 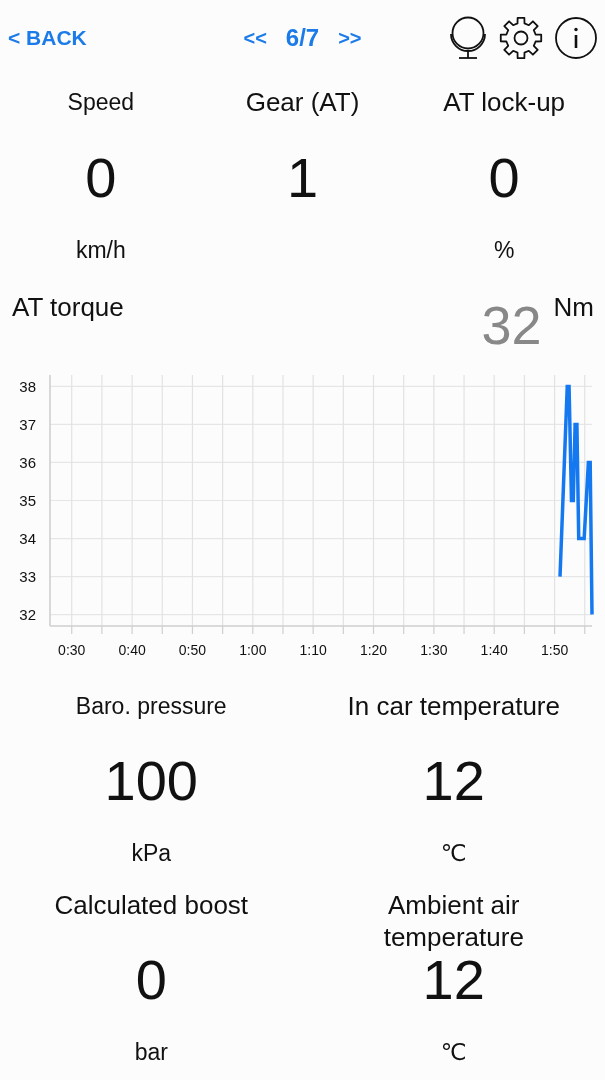 I want to click on page-indicator: 6/7, so click(x=302, y=38).